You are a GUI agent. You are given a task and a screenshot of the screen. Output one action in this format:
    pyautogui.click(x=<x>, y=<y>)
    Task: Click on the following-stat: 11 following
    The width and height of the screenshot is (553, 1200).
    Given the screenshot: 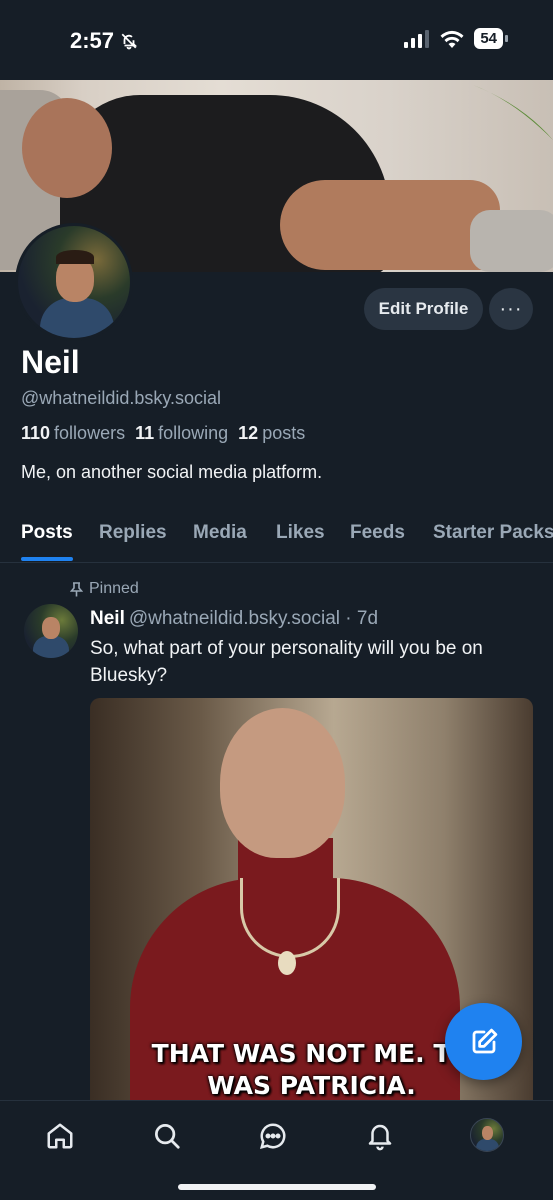 What is the action you would take?
    pyautogui.click(x=181, y=433)
    